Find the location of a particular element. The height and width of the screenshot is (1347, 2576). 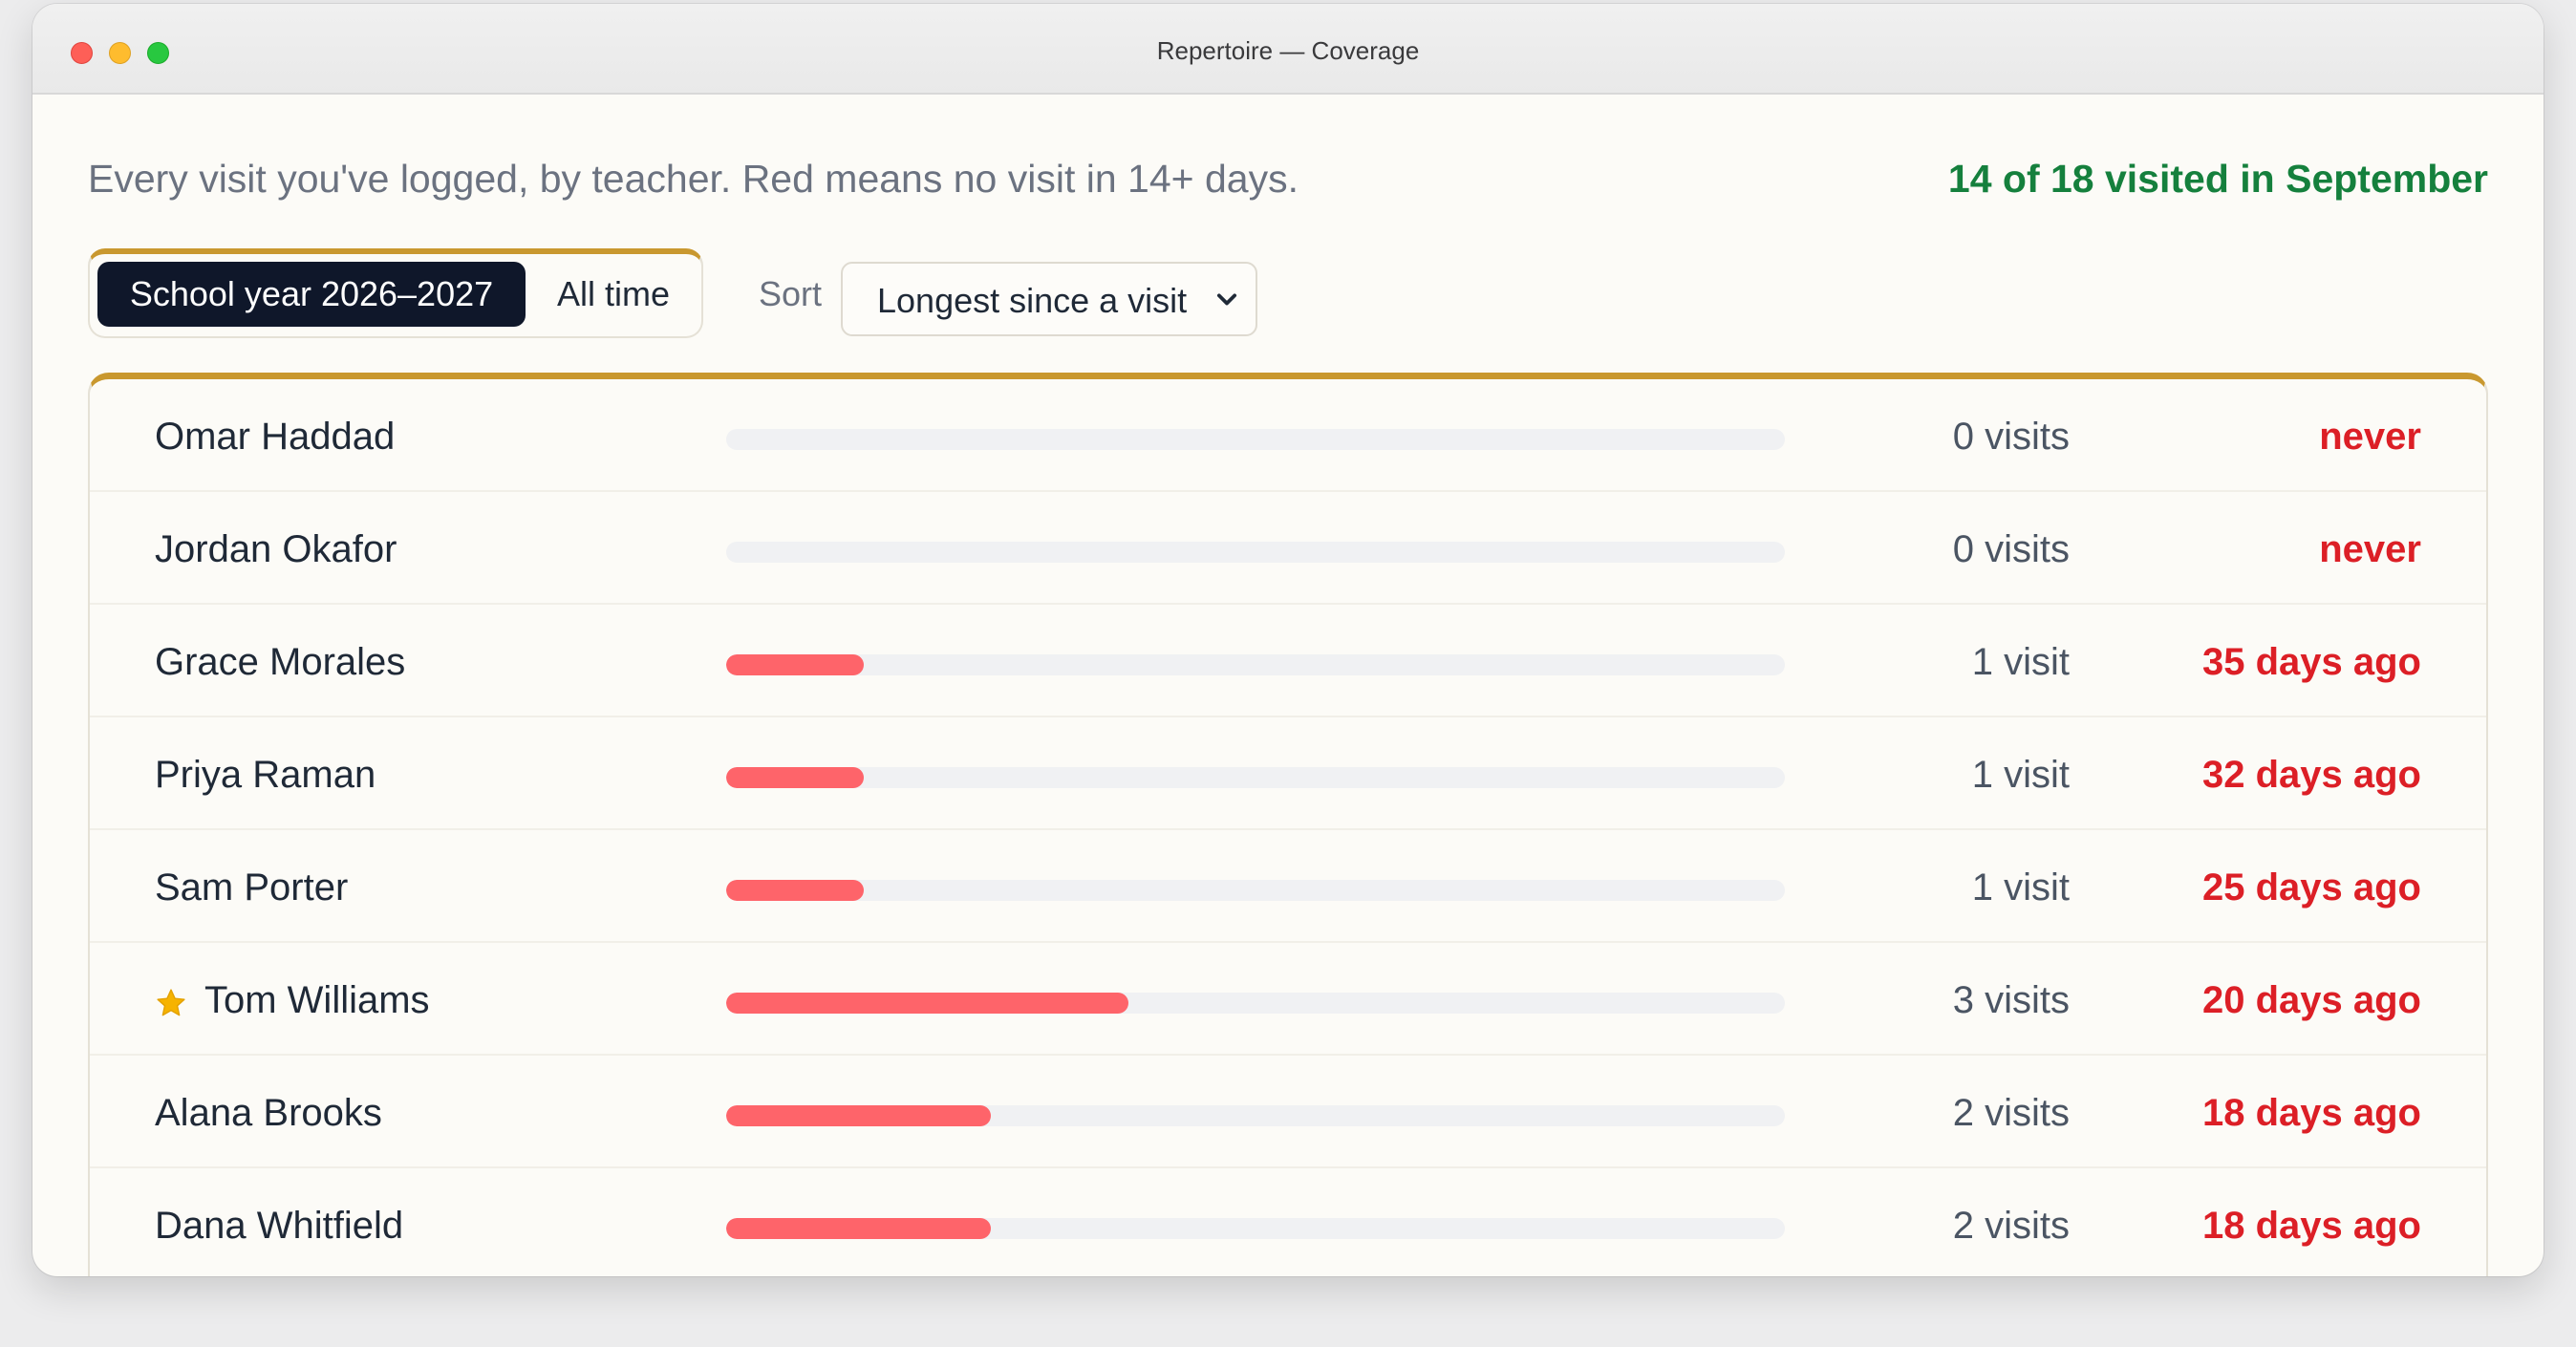

segment-school-year: School year 2026–2027 is located at coordinates (311, 294).